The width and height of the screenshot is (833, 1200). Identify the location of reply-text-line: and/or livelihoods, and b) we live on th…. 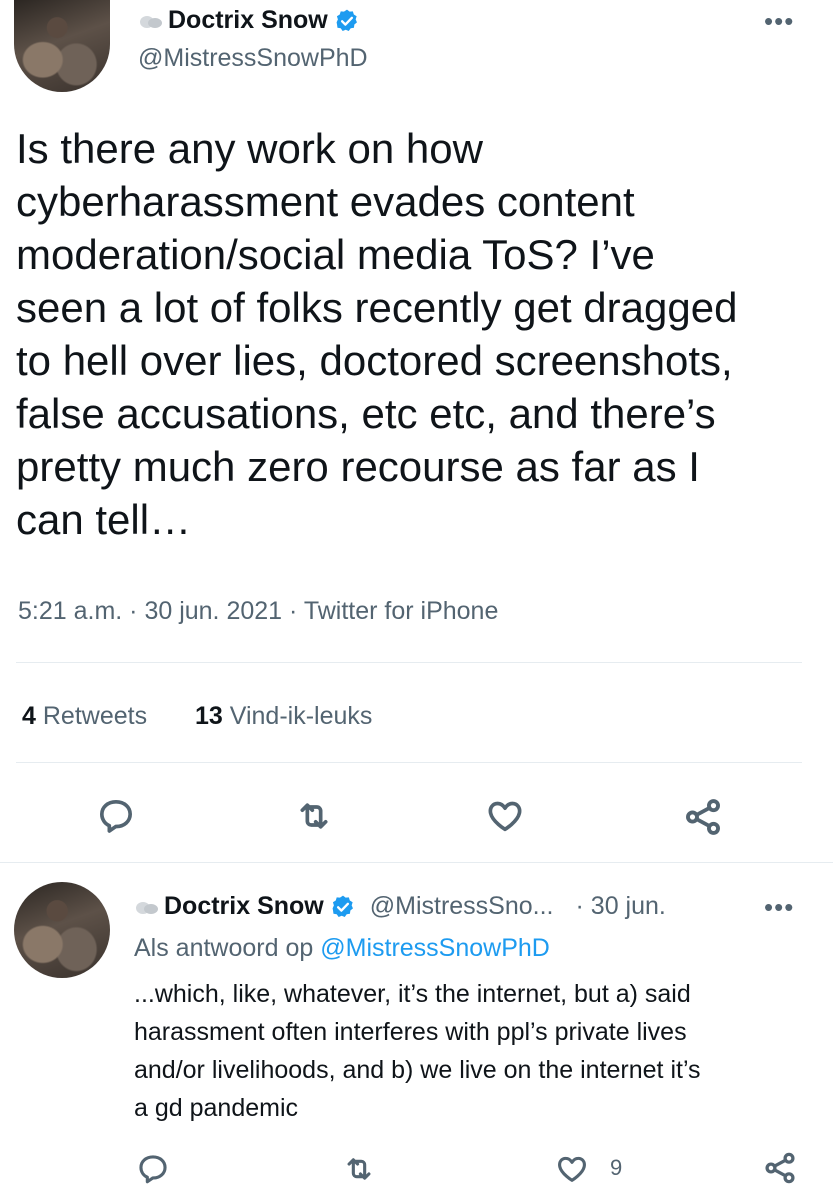
(417, 1070).